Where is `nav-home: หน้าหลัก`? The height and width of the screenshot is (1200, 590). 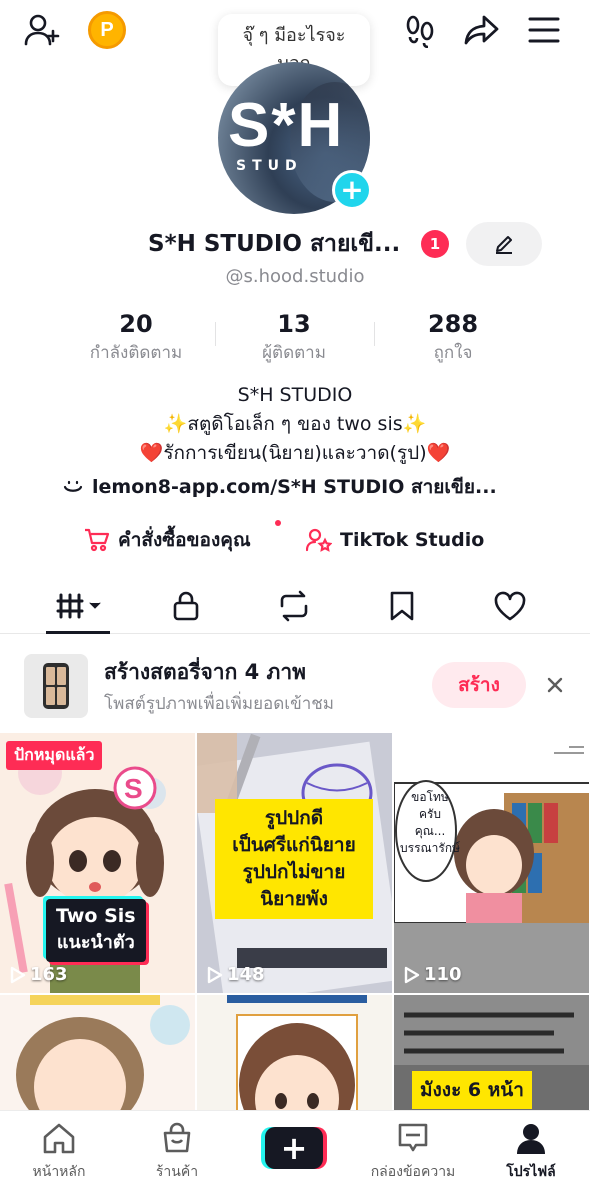 nav-home: หน้าหลัก is located at coordinates (59, 1152).